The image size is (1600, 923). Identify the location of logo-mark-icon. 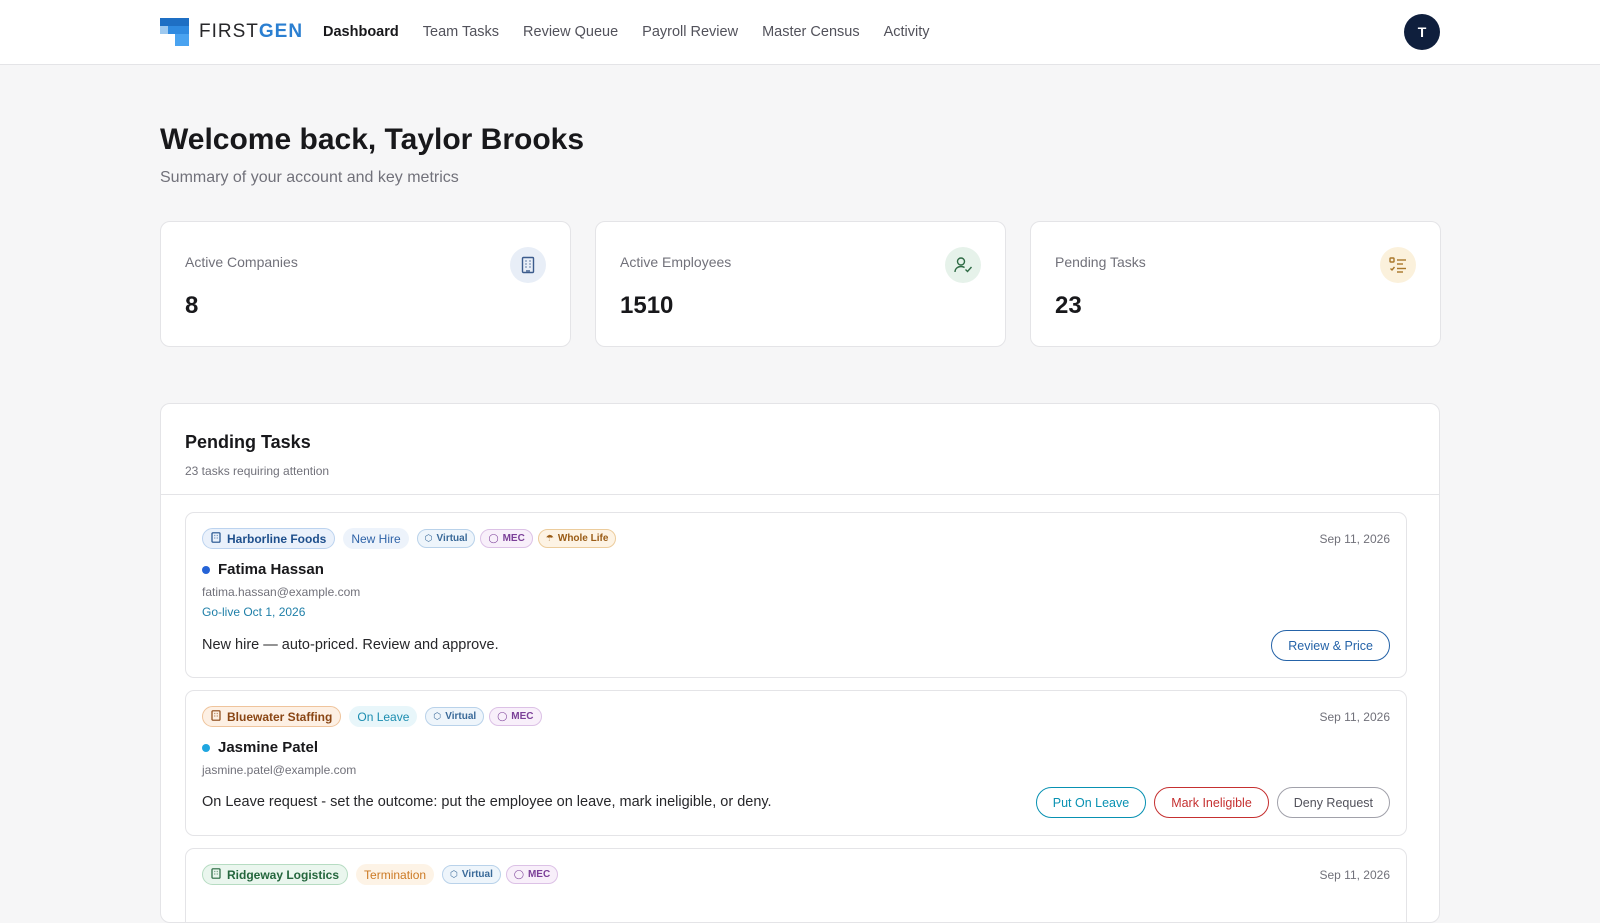
(174, 32).